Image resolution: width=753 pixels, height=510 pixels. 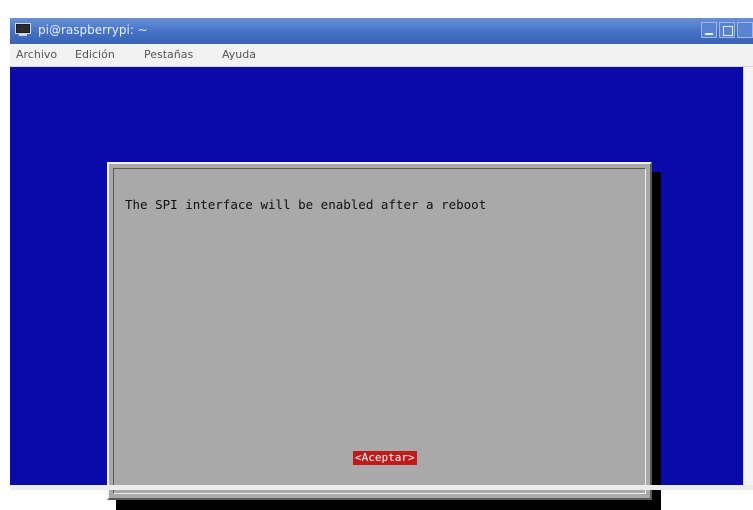 What do you see at coordinates (93, 30) in the screenshot?
I see `window-title: pi@raspberrypi: ~` at bounding box center [93, 30].